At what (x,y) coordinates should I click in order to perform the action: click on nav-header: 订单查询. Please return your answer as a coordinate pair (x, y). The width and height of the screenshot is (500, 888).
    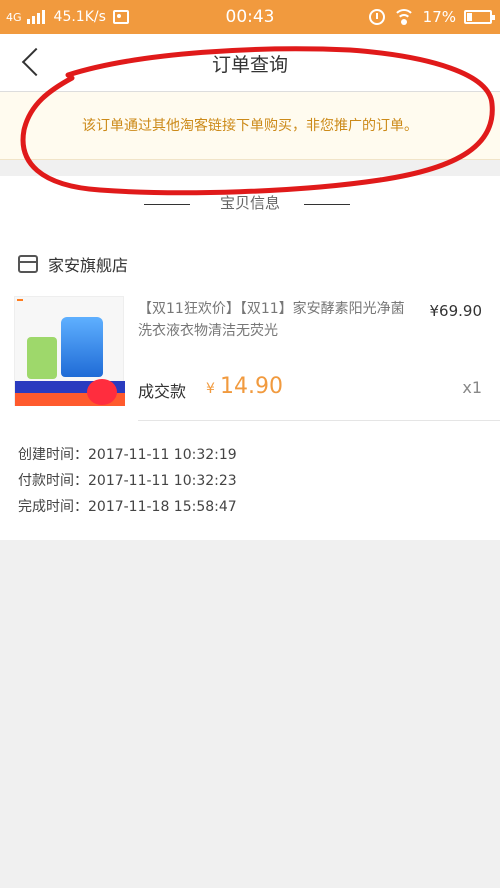
    Looking at the image, I should click on (250, 63).